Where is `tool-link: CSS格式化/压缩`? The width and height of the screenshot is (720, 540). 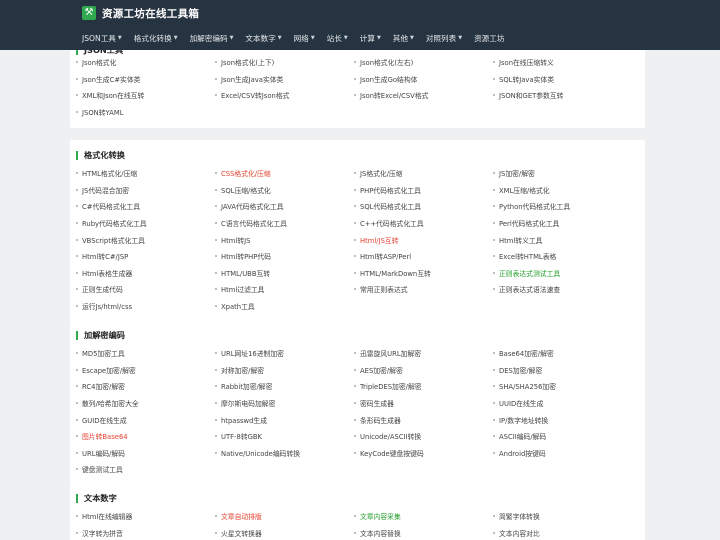 tool-link: CSS格式化/压缩 is located at coordinates (284, 173).